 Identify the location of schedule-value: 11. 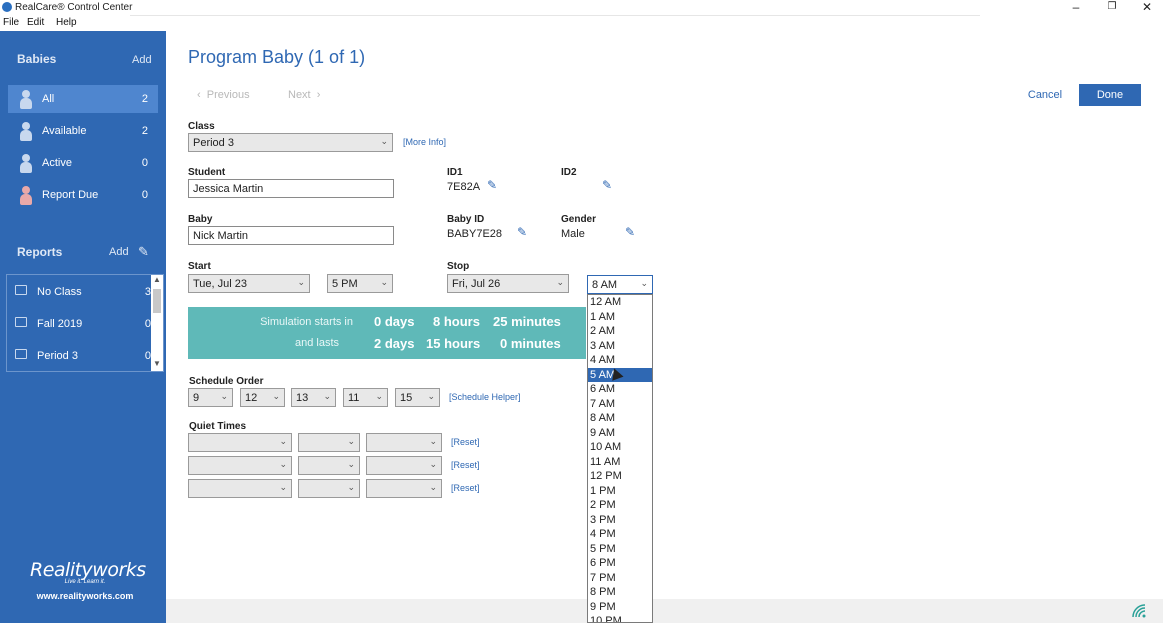
(354, 398).